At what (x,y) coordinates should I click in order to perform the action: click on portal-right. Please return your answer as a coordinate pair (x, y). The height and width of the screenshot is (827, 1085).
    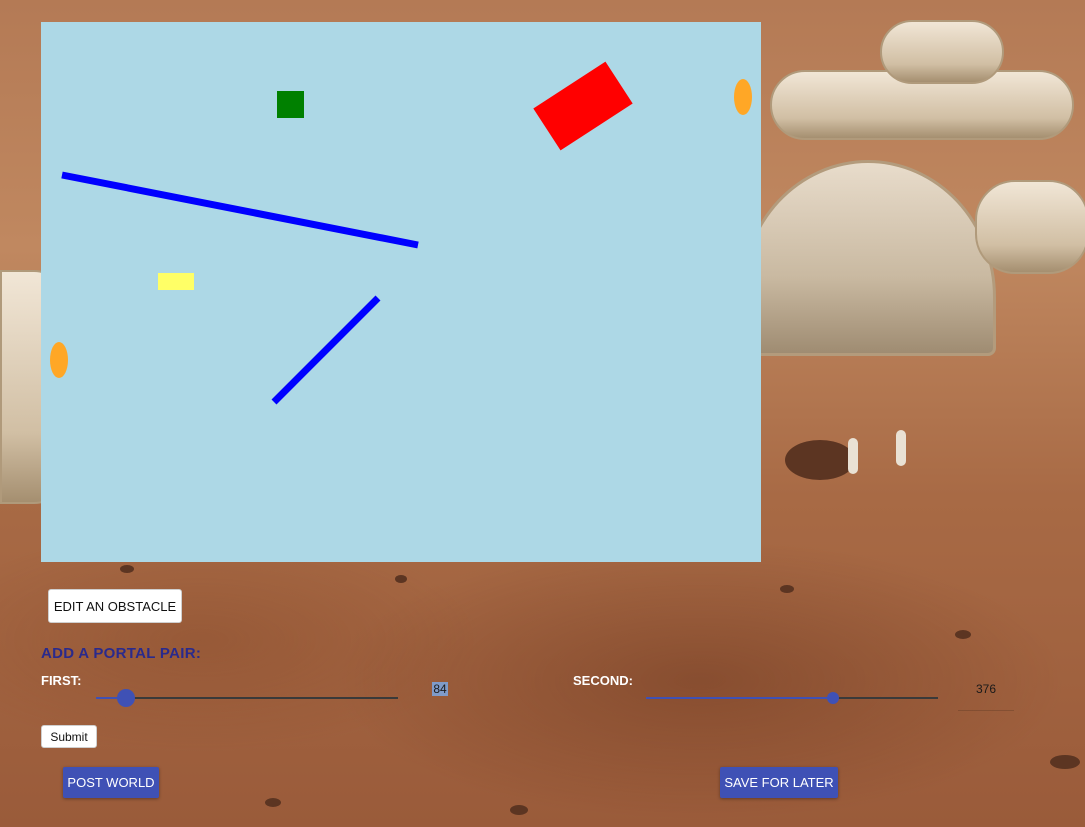
    Looking at the image, I should click on (743, 97).